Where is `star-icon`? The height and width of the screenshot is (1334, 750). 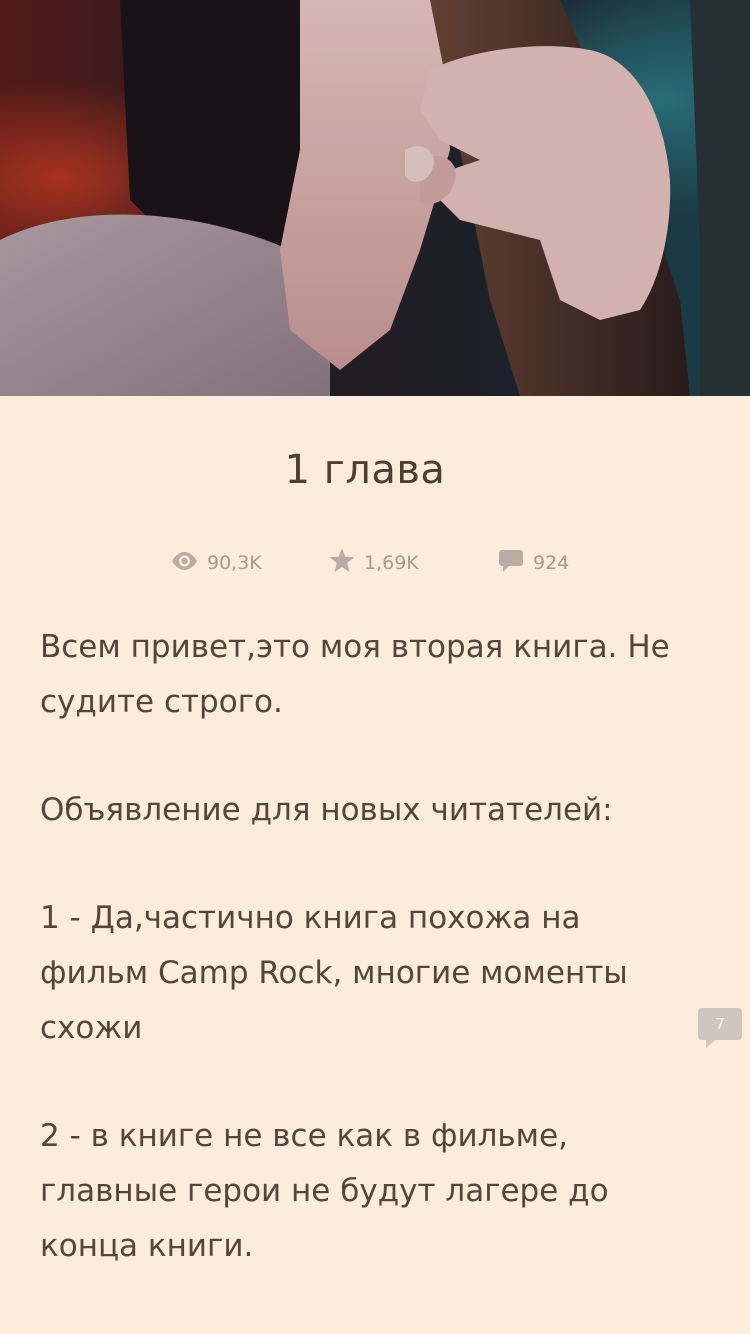 star-icon is located at coordinates (342, 563).